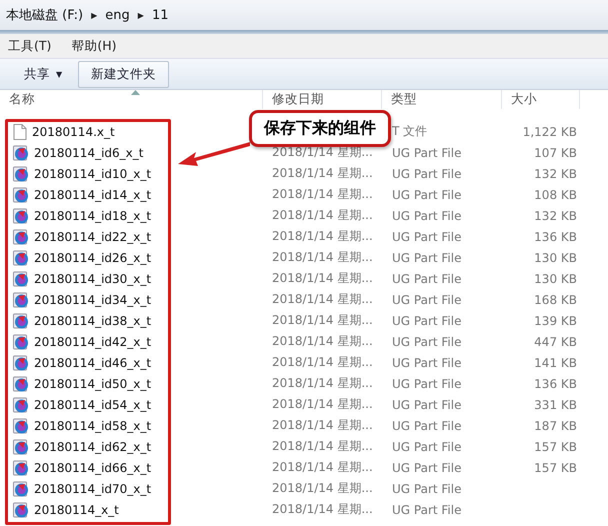 The height and width of the screenshot is (526, 608). I want to click on file-size: 141 KB, so click(555, 363).